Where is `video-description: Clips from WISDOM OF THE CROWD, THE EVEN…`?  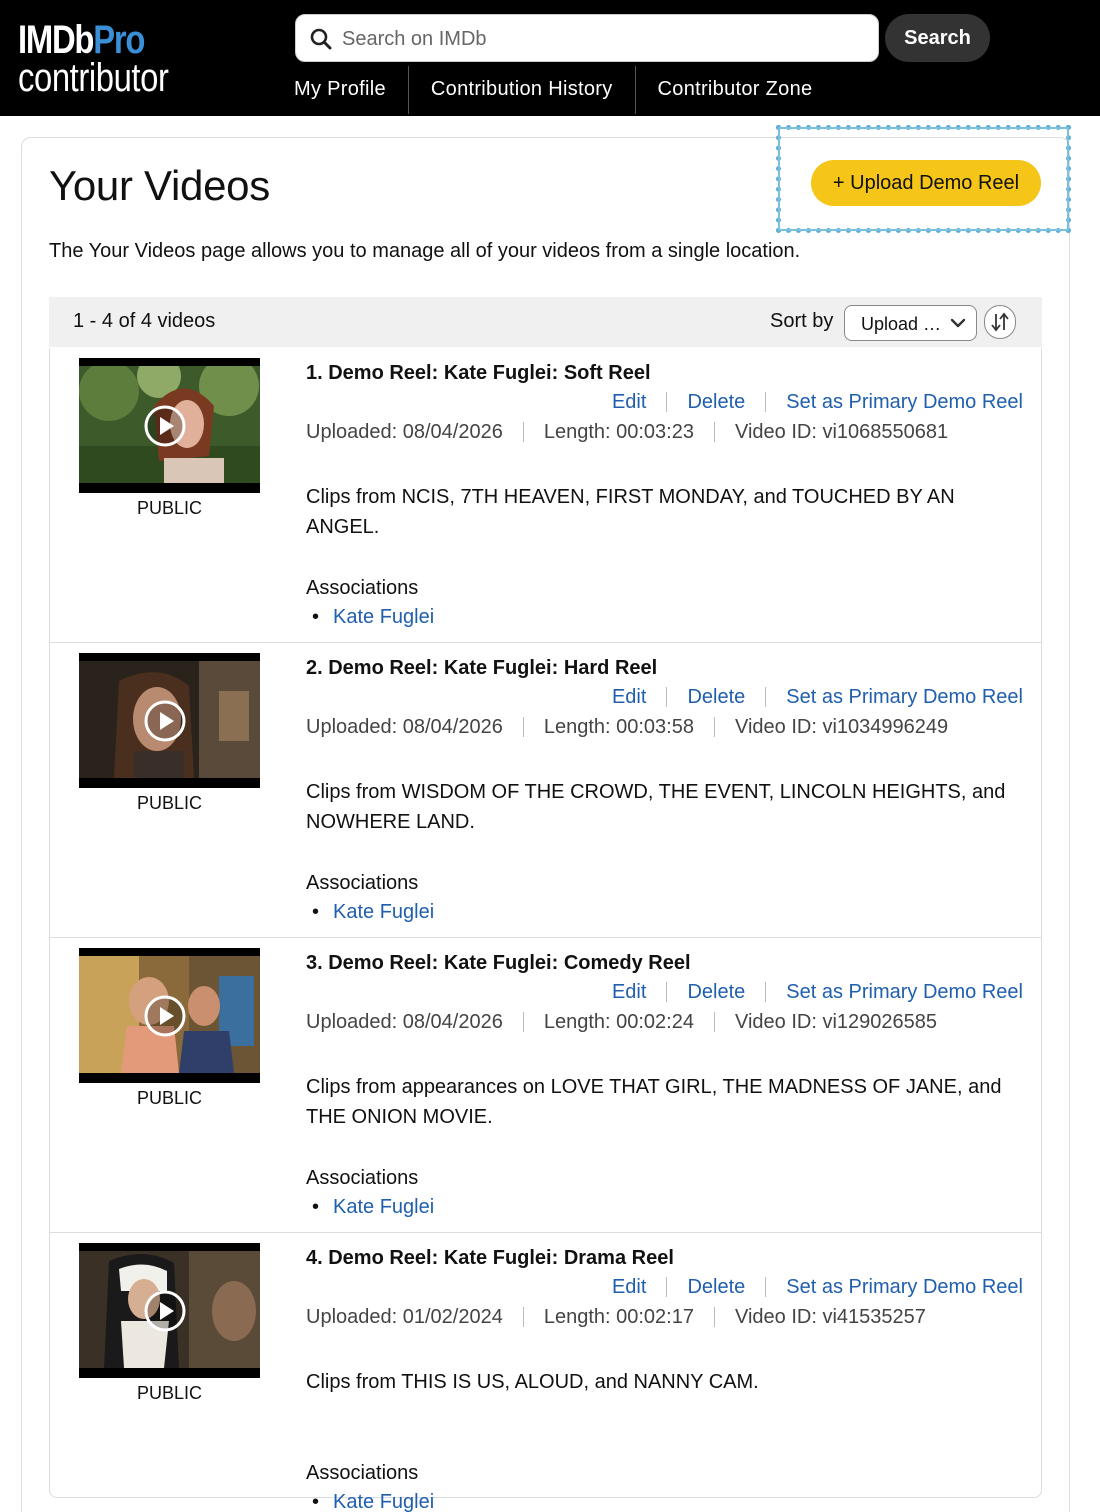 video-description: Clips from WISDOM OF THE CROWD, THE EVEN… is located at coordinates (656, 807).